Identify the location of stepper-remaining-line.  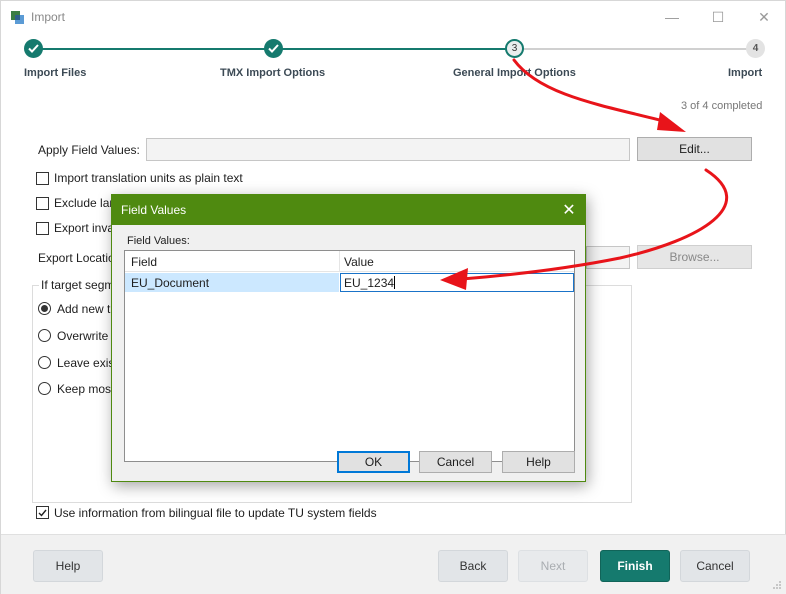
(634, 49).